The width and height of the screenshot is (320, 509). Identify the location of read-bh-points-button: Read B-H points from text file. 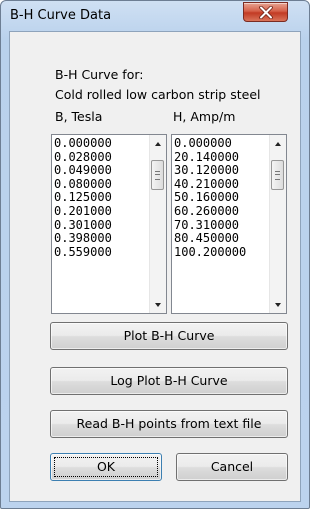
(169, 424).